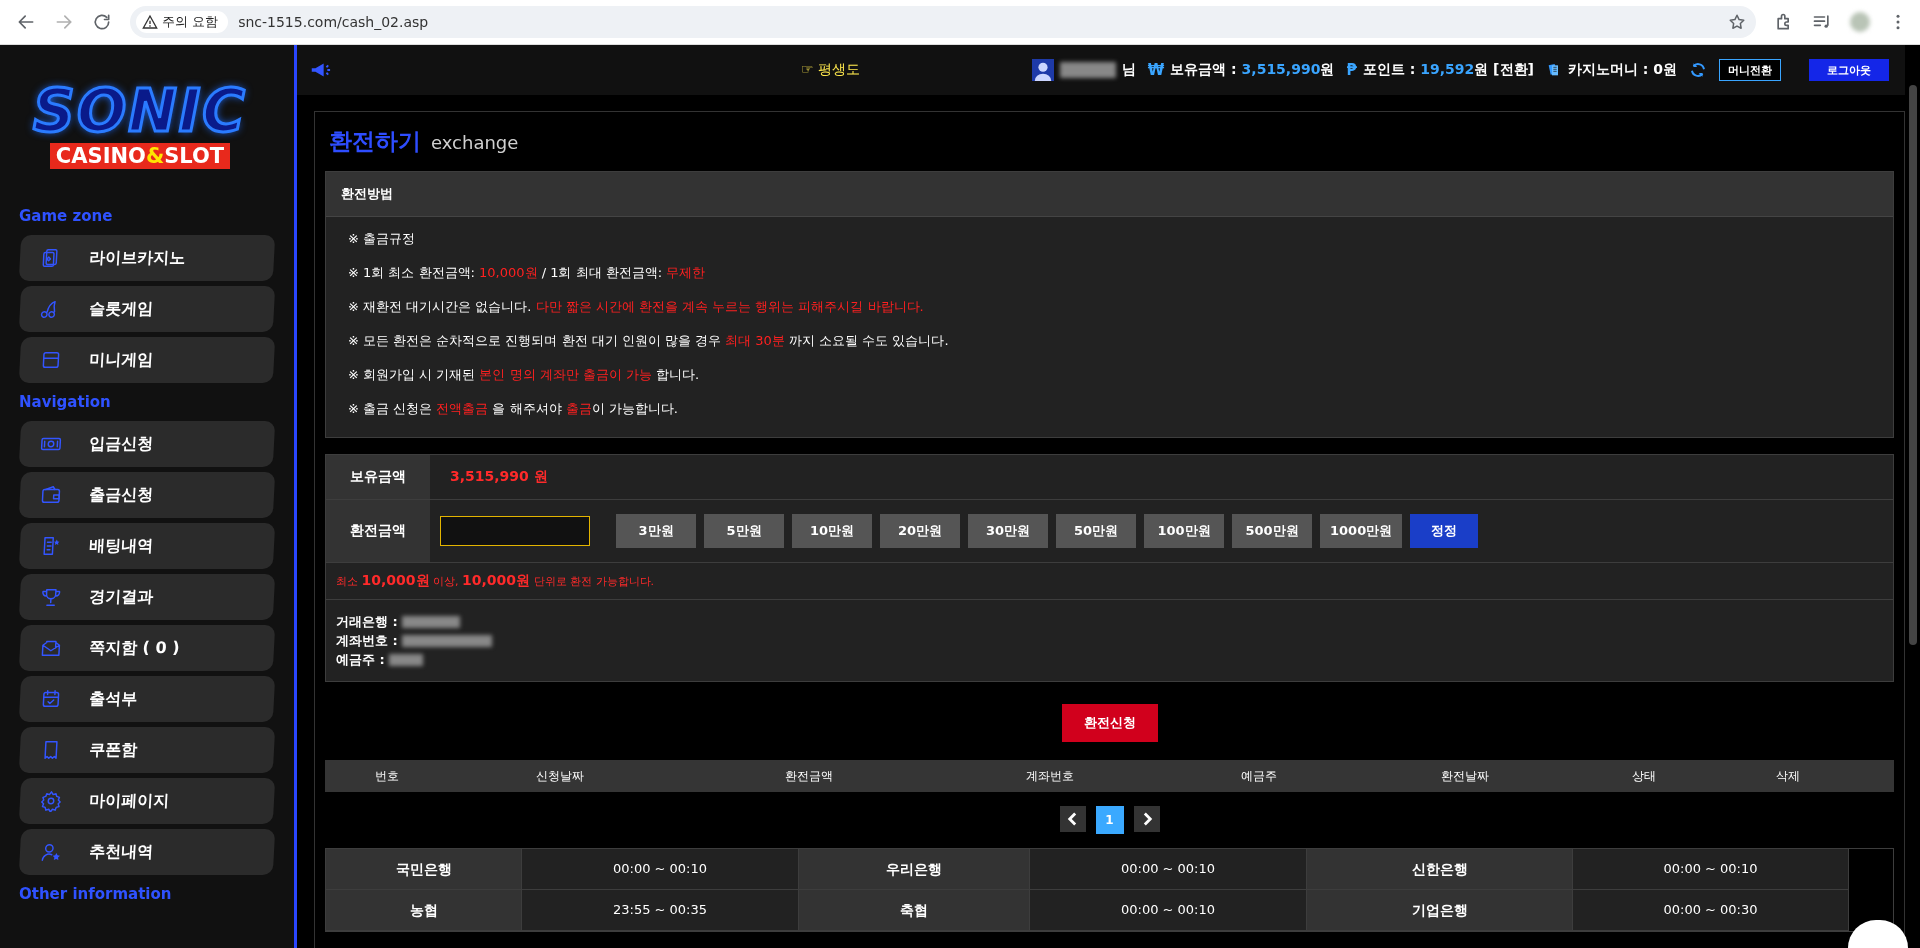 The width and height of the screenshot is (1920, 948). Describe the element at coordinates (147, 648) in the screenshot. I see `sidebar-item: 쪽지함 ( 0 )` at that location.